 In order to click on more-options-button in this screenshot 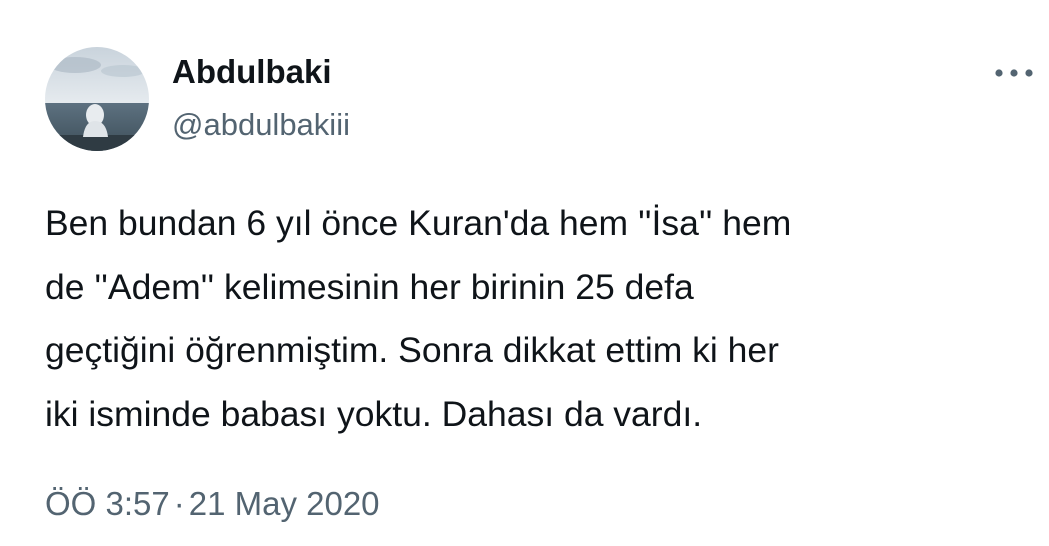, I will do `click(1014, 73)`.